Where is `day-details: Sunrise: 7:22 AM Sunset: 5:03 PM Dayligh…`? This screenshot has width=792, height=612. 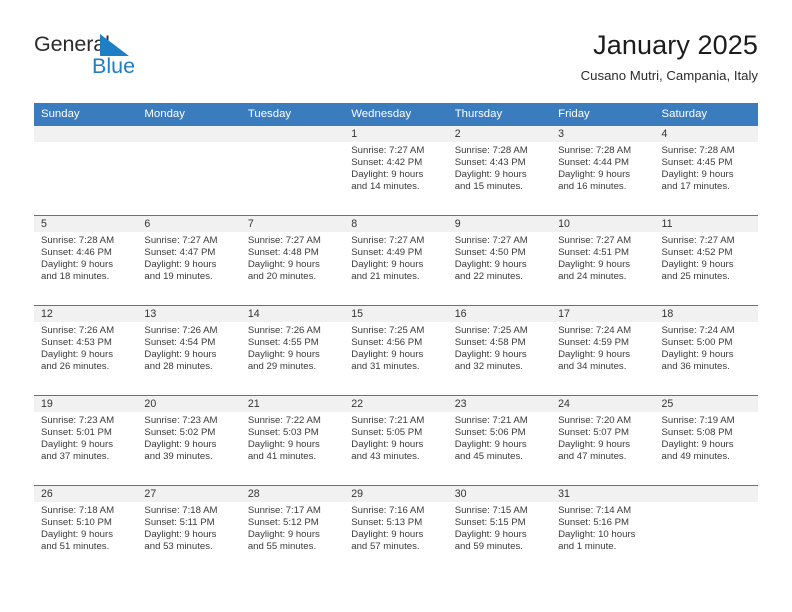 day-details: Sunrise: 7:22 AM Sunset: 5:03 PM Dayligh… is located at coordinates (292, 437).